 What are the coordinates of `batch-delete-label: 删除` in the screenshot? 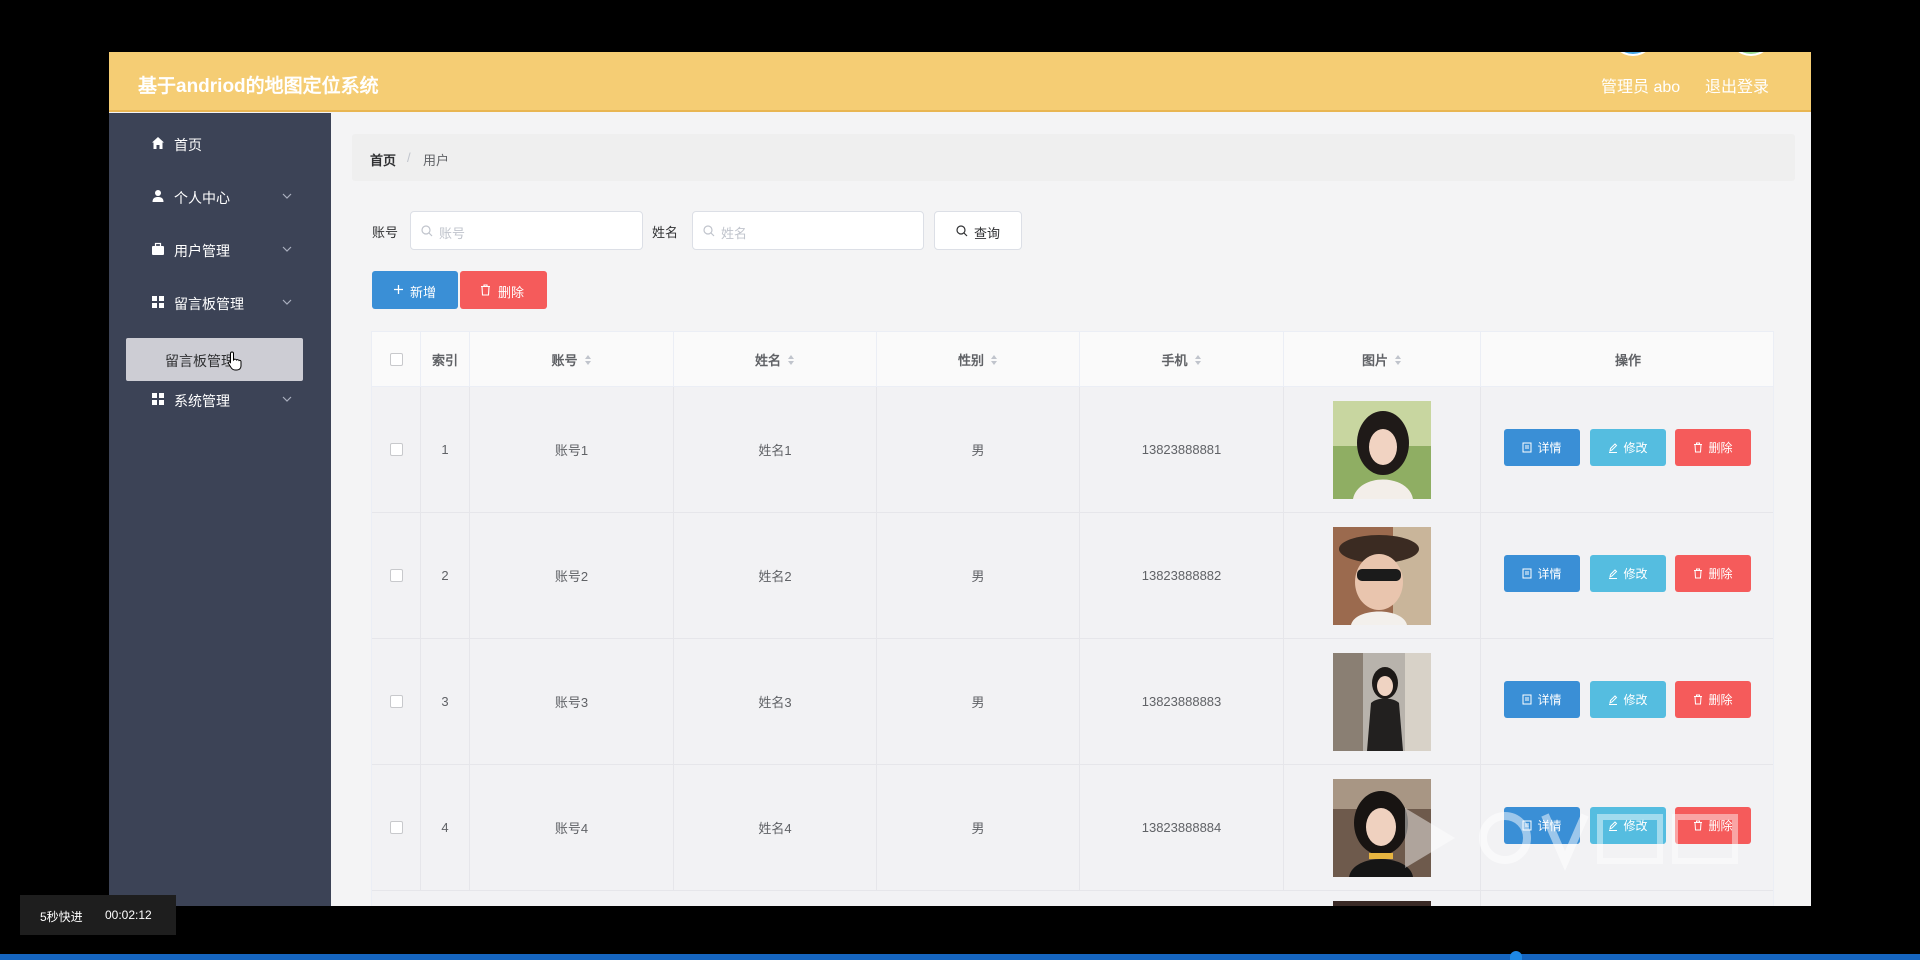 It's located at (511, 292).